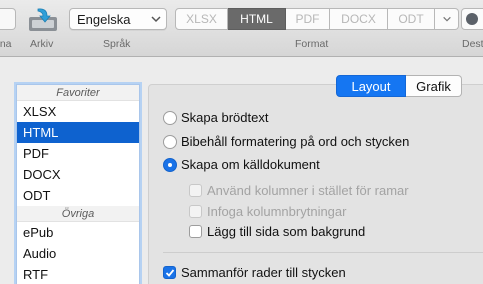  What do you see at coordinates (286, 231) in the screenshot?
I see `check-page-background-label: Lägg till sida som bakgrund` at bounding box center [286, 231].